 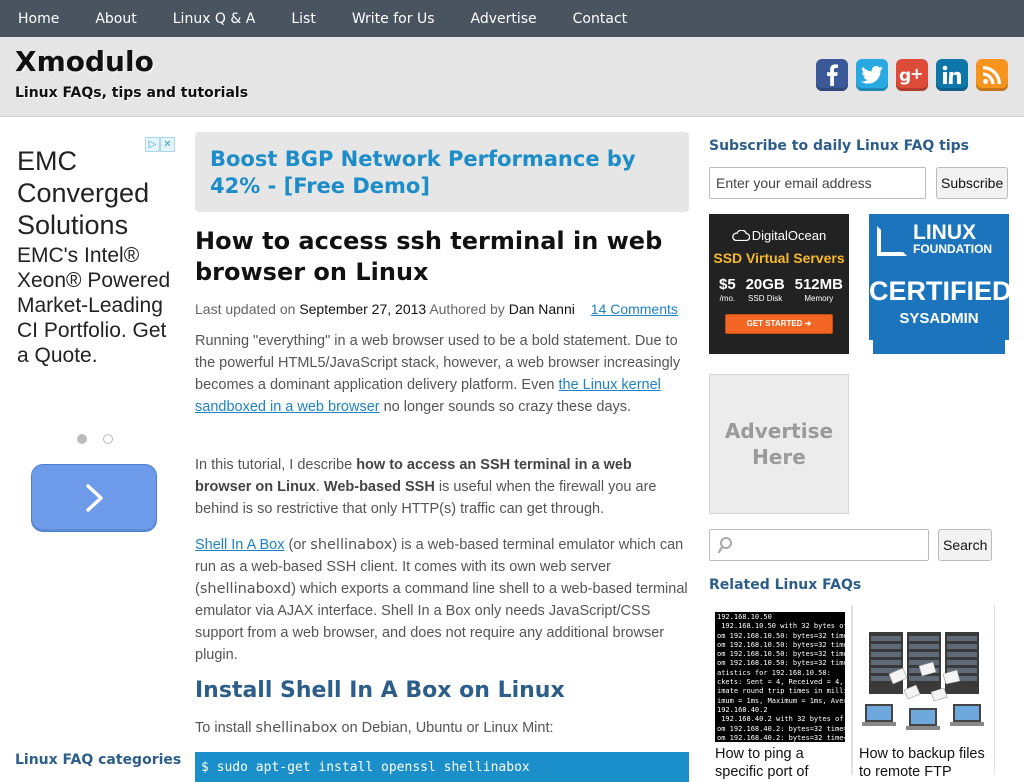 What do you see at coordinates (779, 324) in the screenshot?
I see `get-started-button: GET STARTED ➔` at bounding box center [779, 324].